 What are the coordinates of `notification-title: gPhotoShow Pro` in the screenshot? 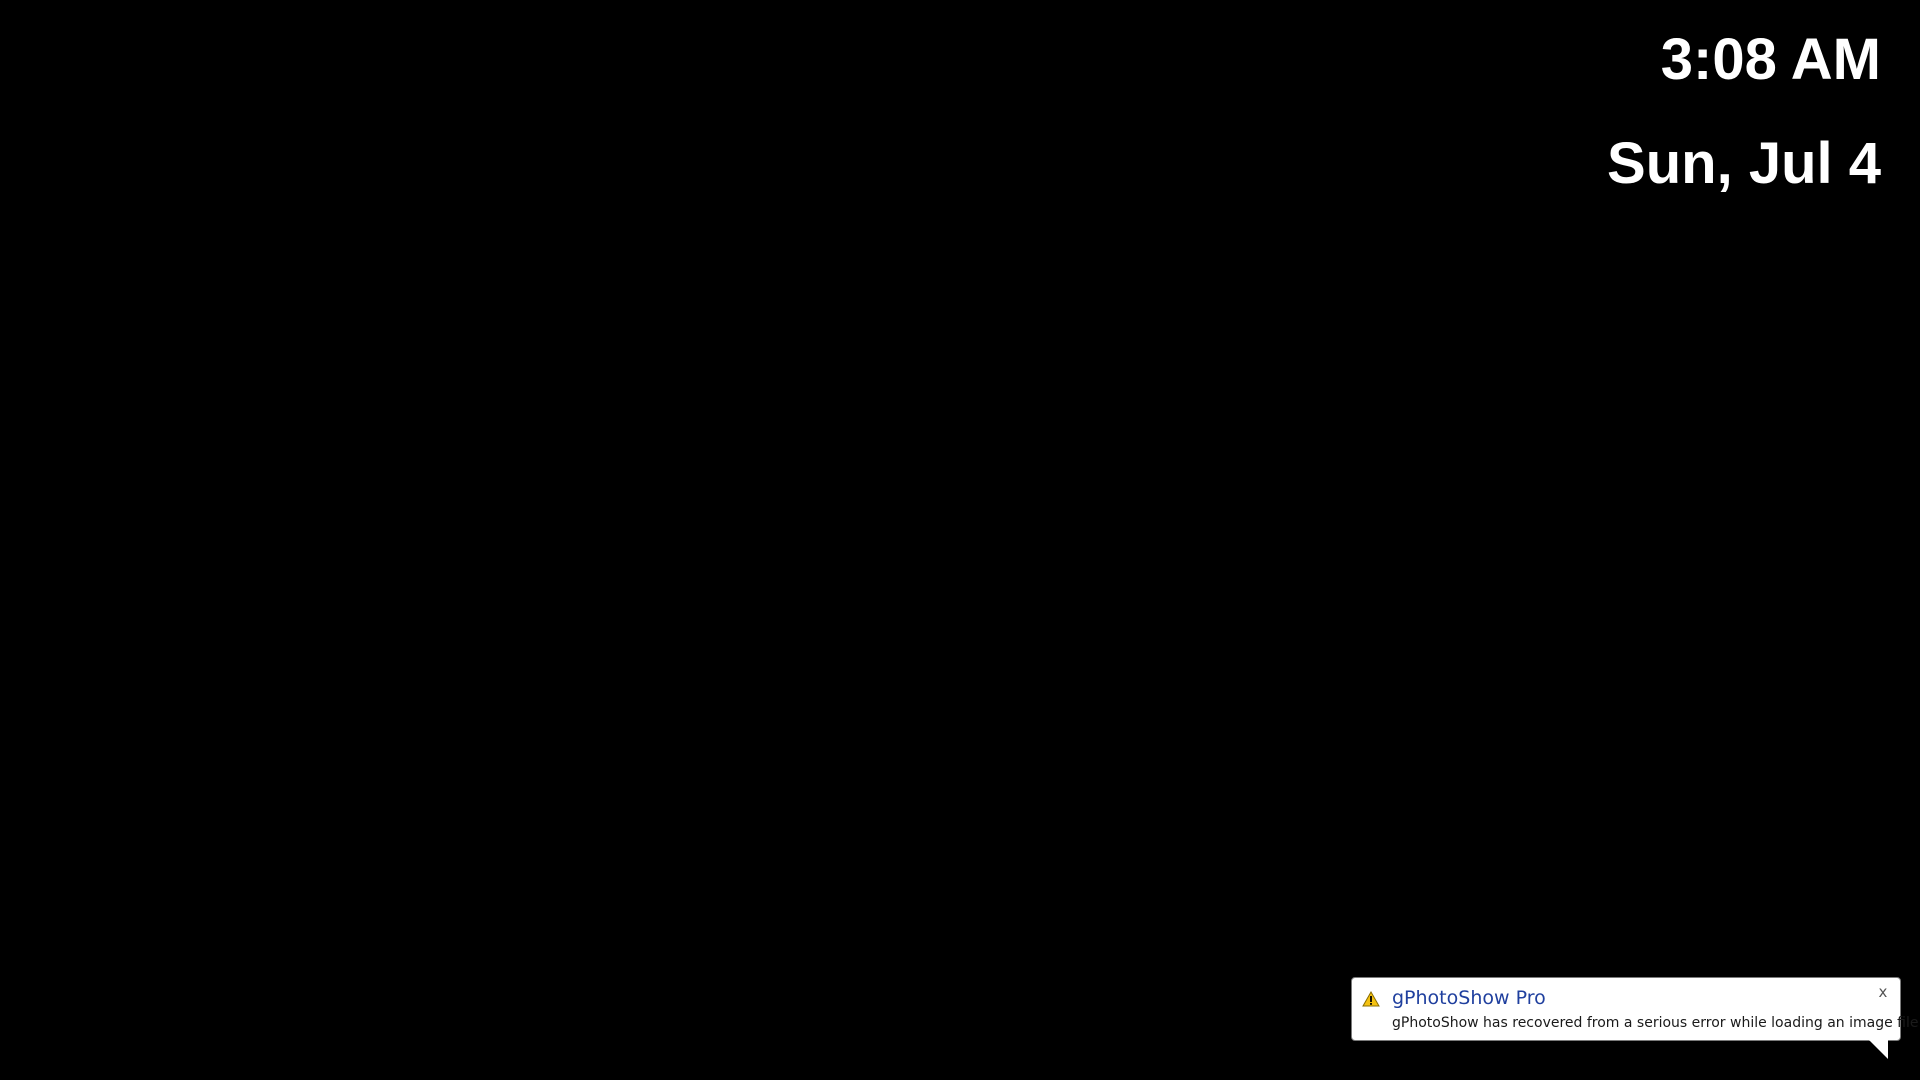 It's located at (1469, 998).